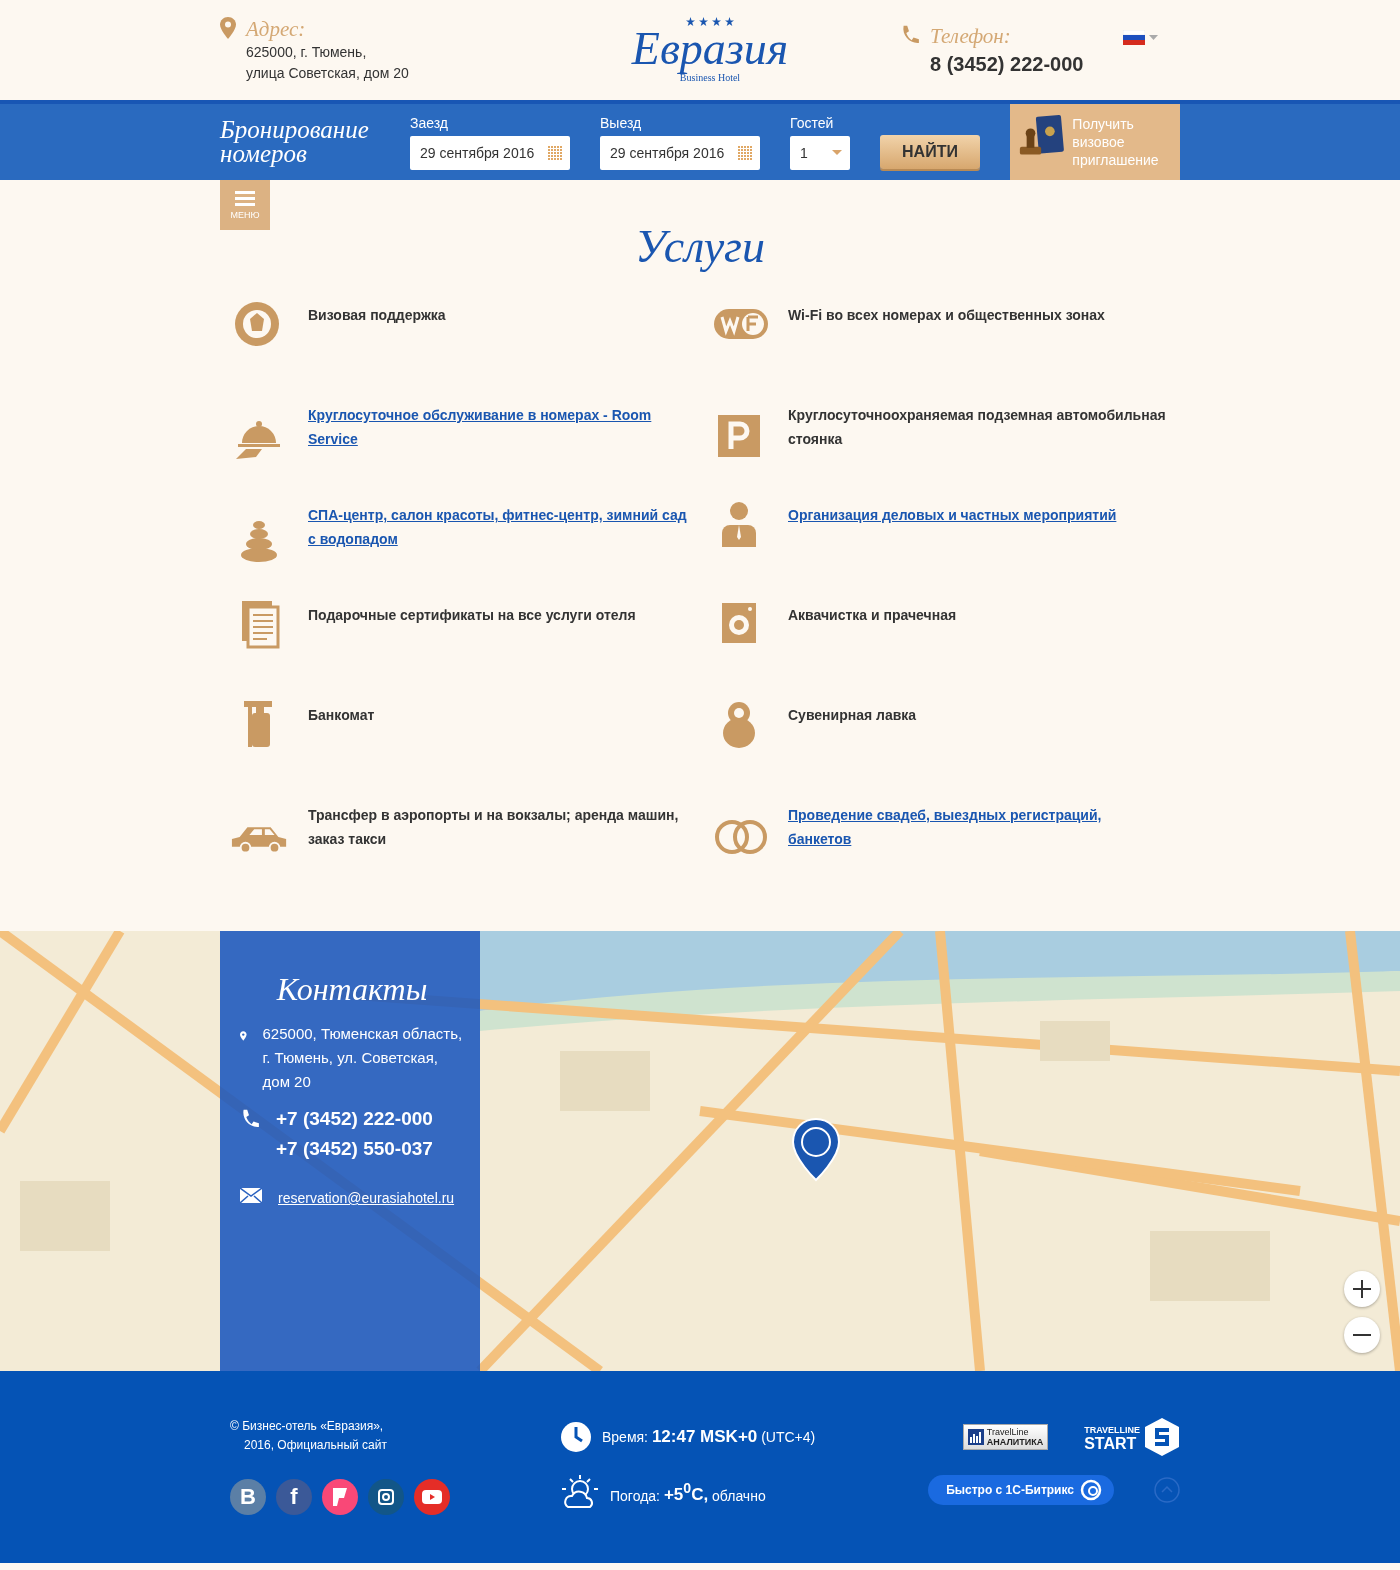  I want to click on map-marker-icon, so click(816, 1150).